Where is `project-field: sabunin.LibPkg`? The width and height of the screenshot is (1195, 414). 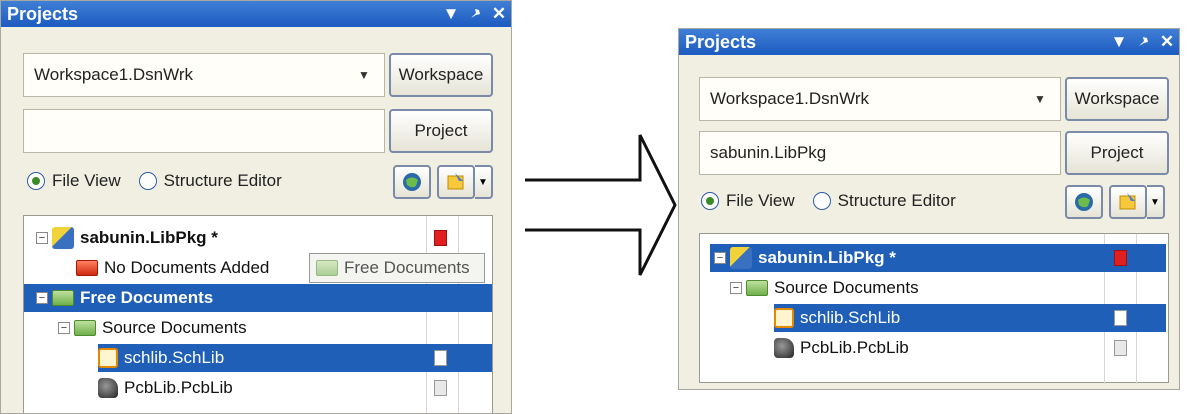
project-field: sabunin.LibPkg is located at coordinates (880, 153).